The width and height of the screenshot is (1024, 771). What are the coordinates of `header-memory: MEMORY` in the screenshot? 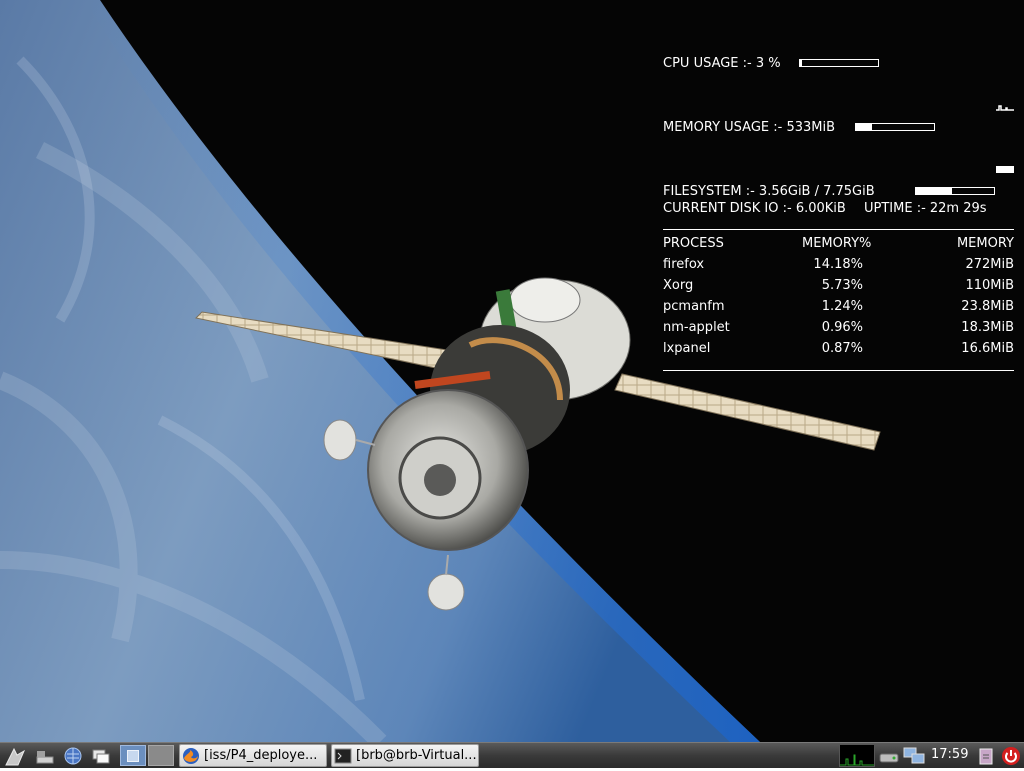 It's located at (985, 243).